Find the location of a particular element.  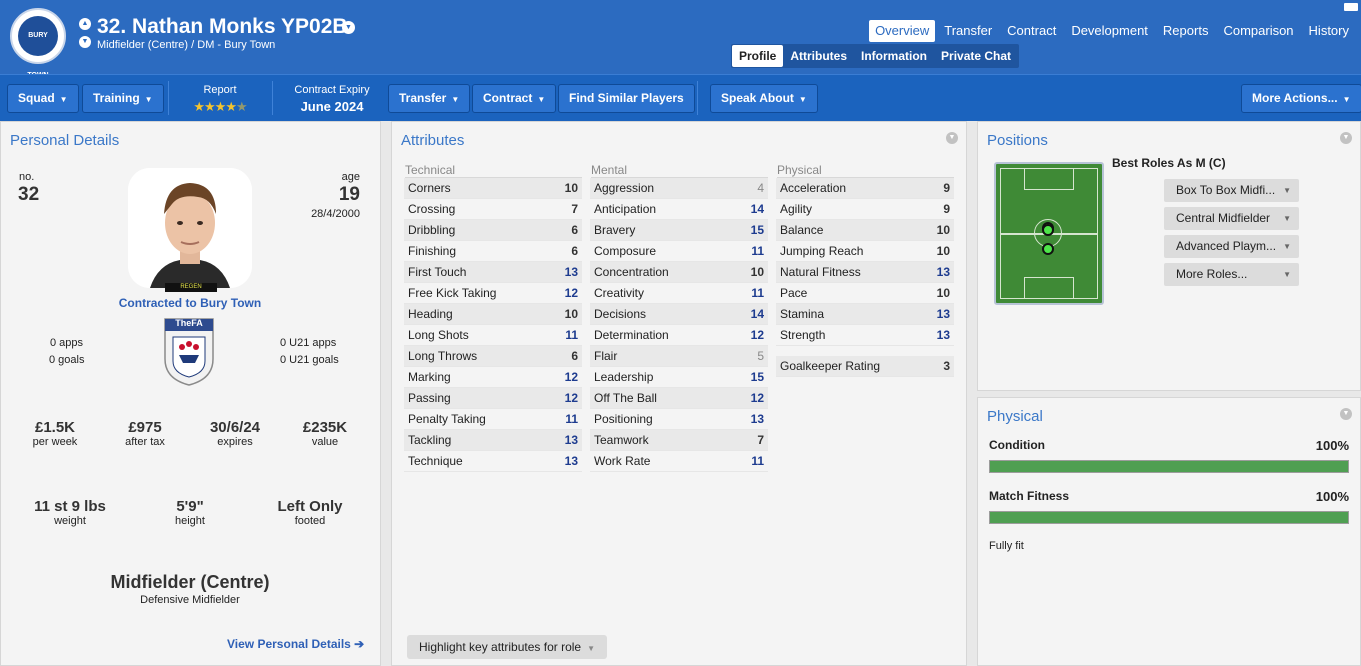

attribute-row: Free Kick Taking 12 is located at coordinates (493, 293).